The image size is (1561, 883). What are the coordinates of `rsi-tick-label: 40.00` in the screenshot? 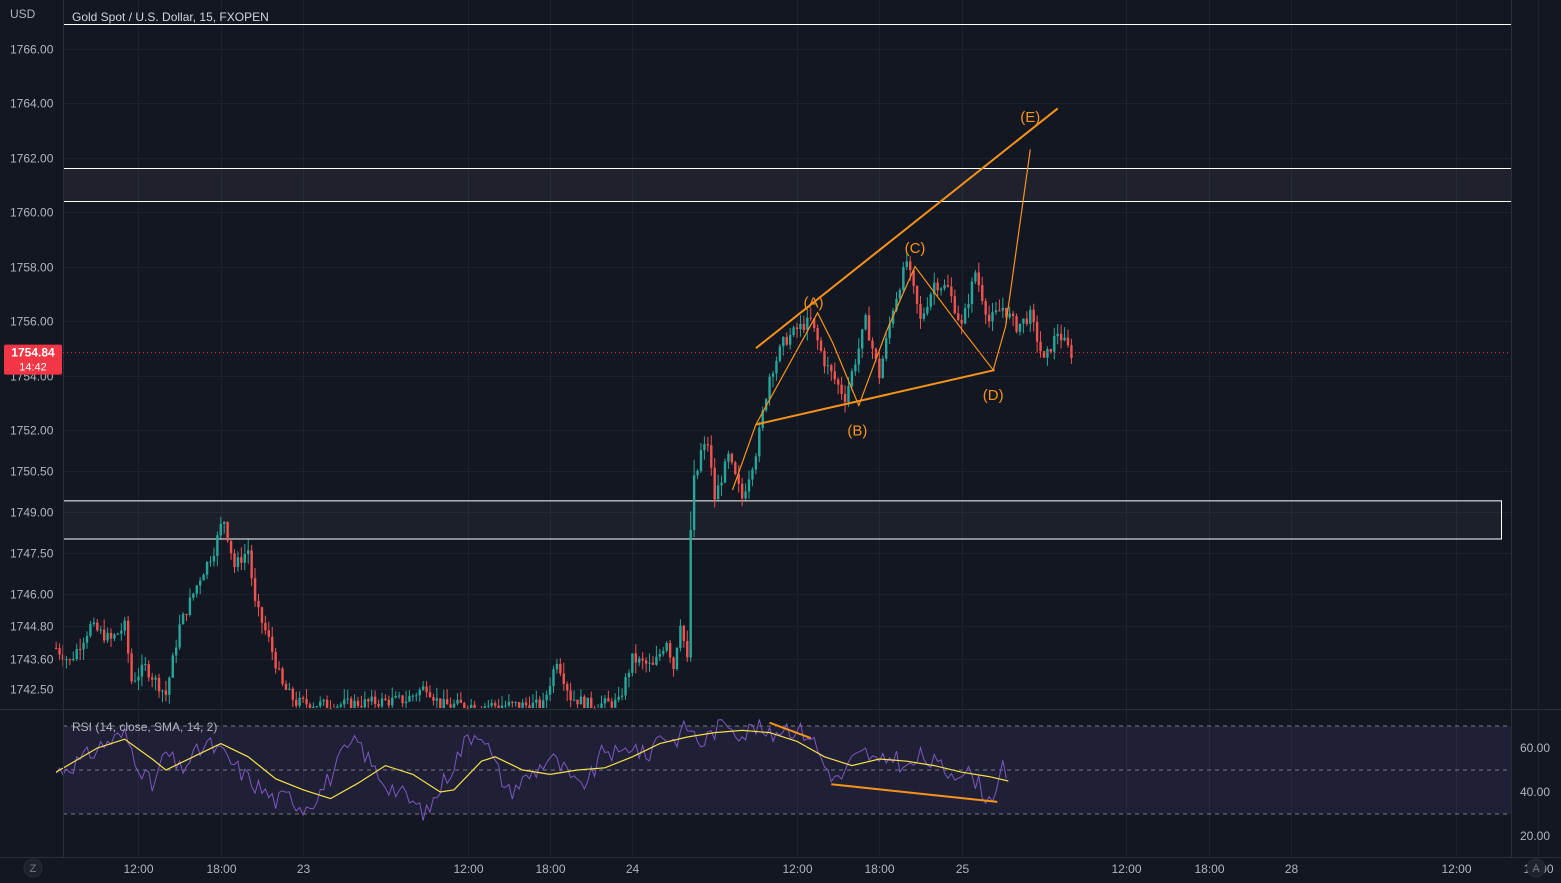 It's located at (1535, 792).